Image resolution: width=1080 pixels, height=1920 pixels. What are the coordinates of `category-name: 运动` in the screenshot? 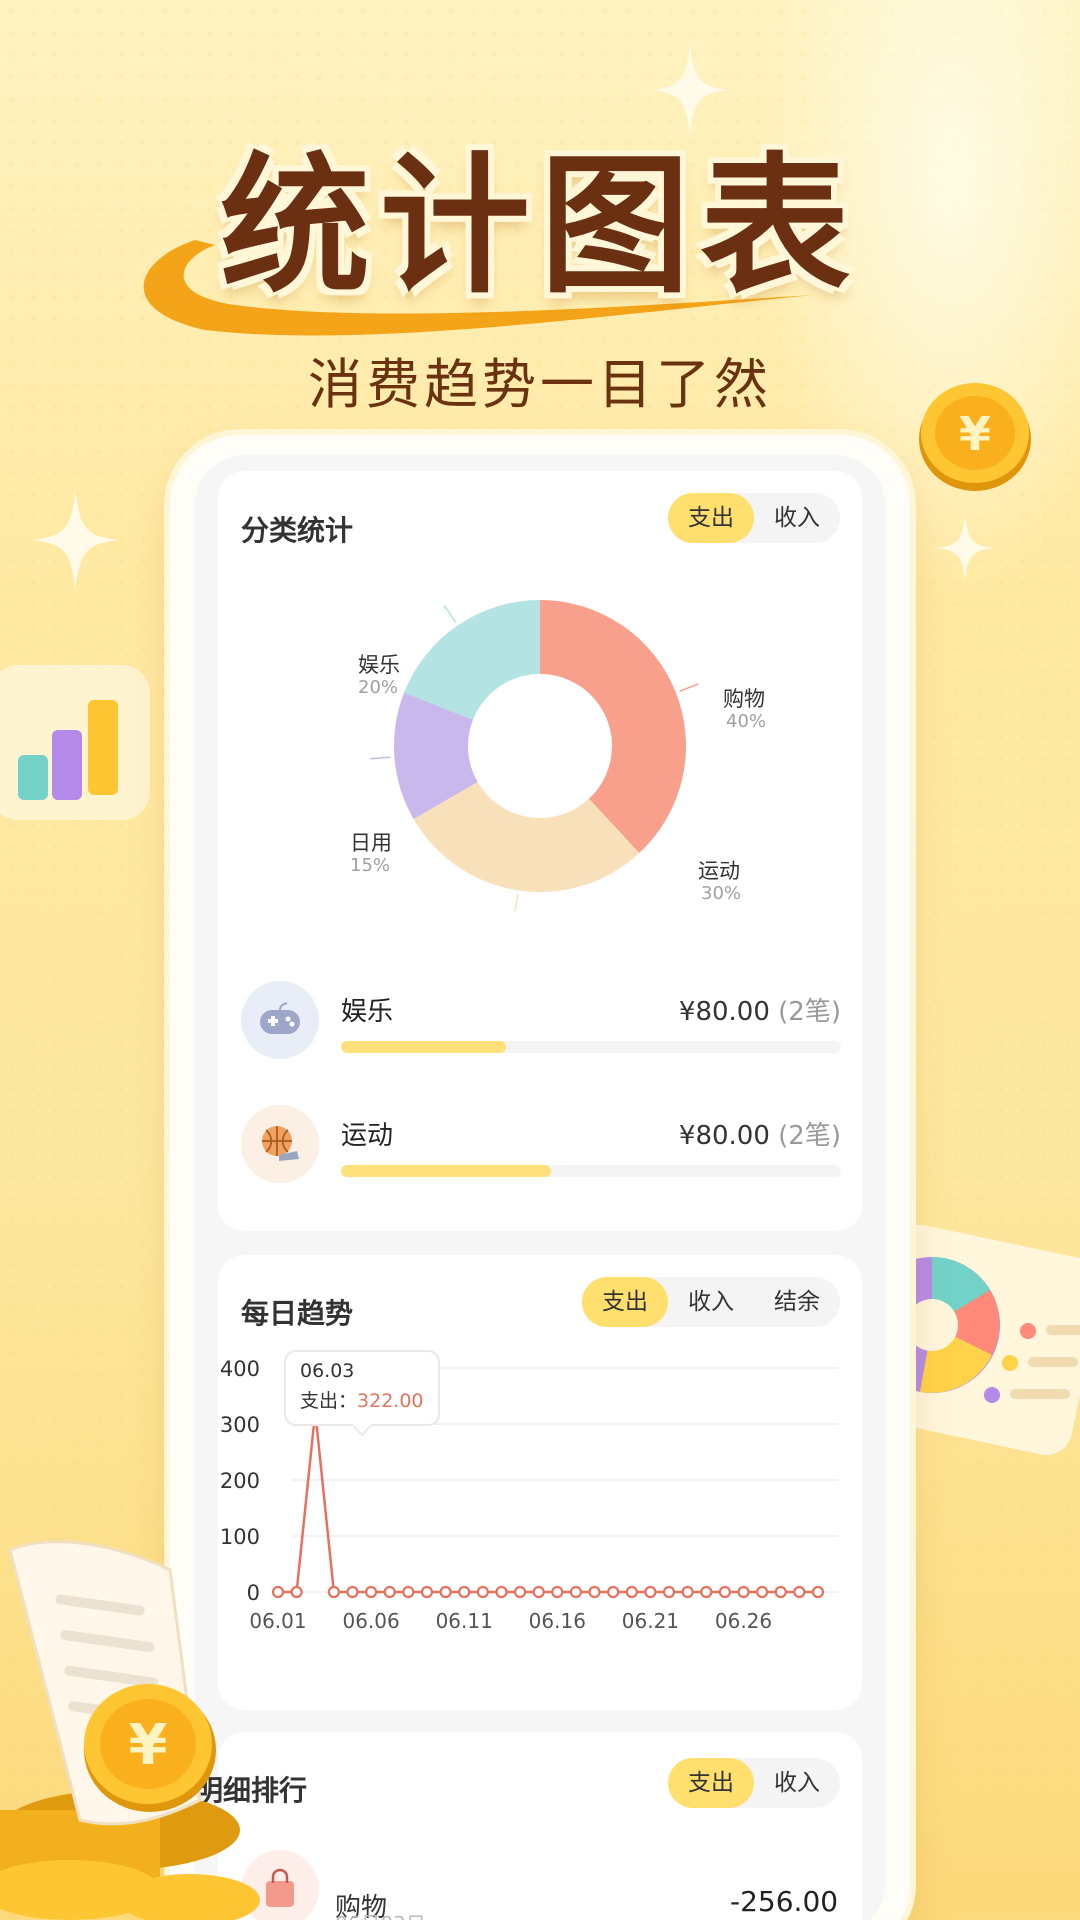 It's located at (367, 1136).